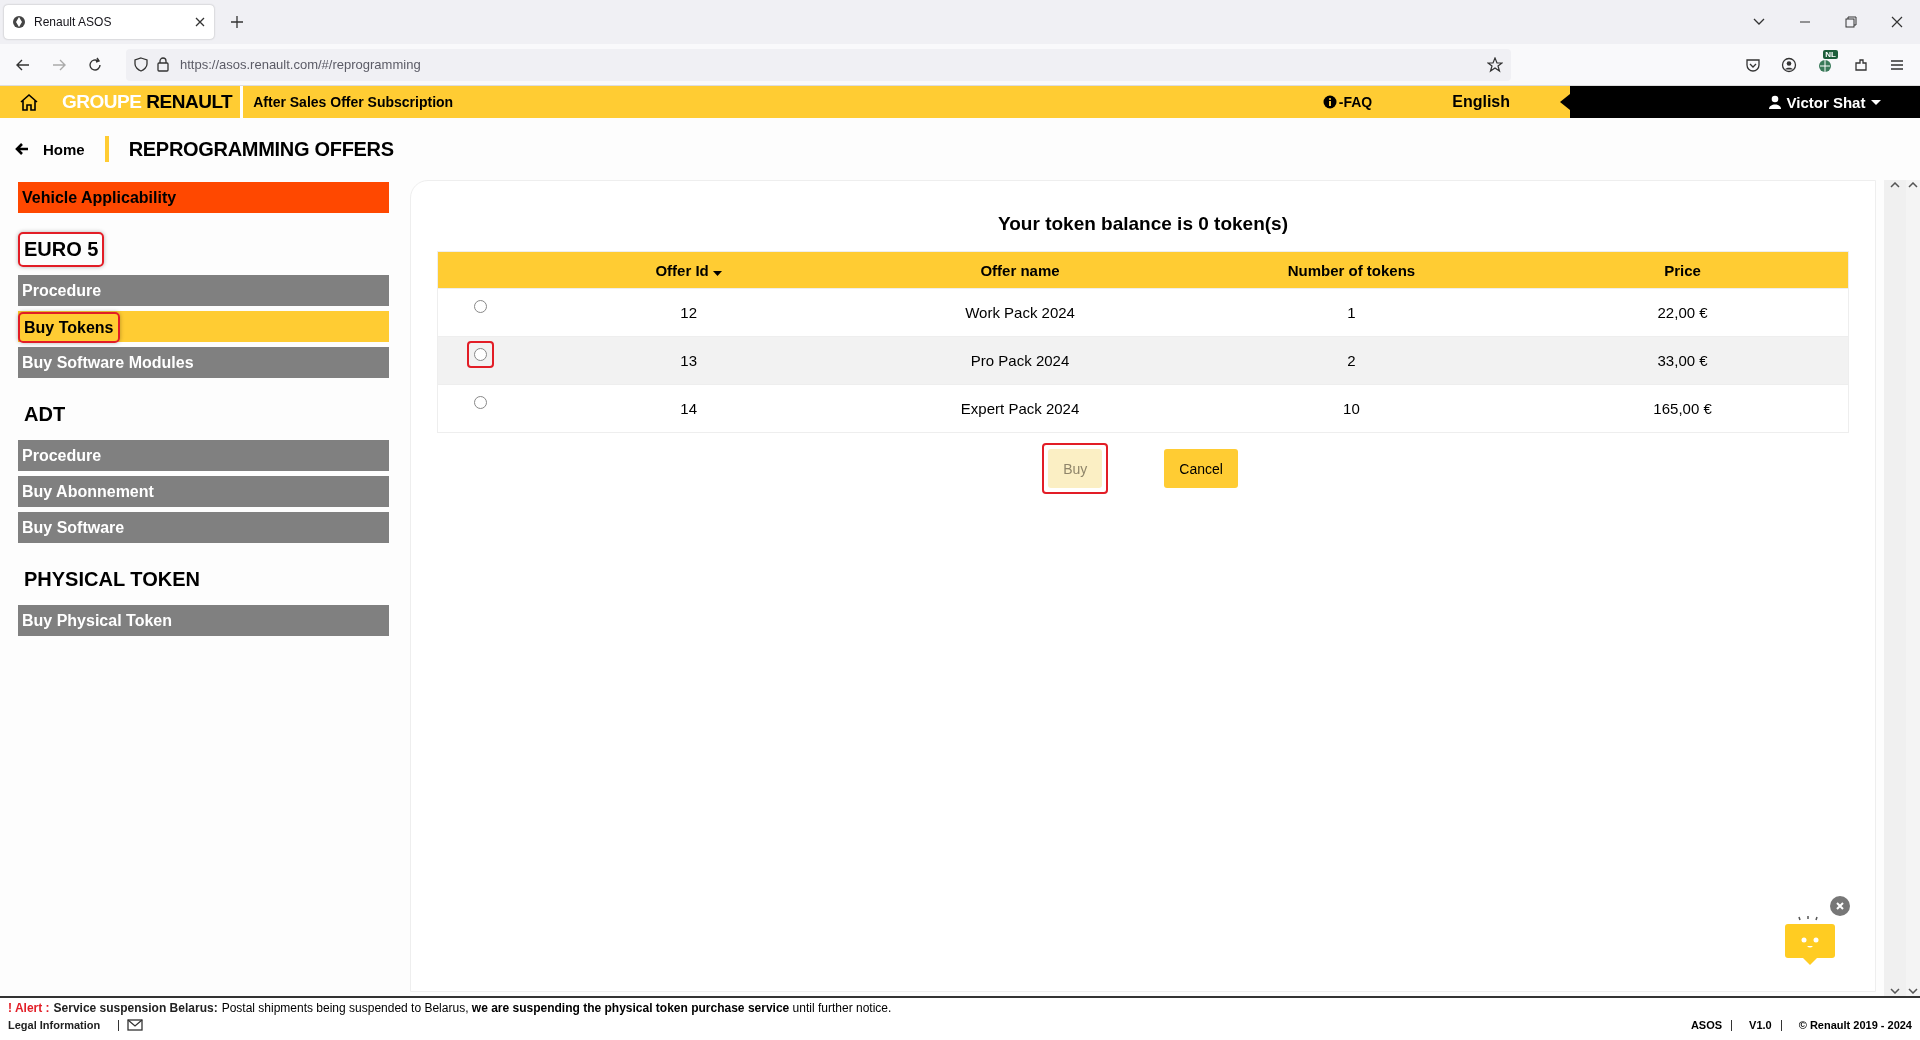 The width and height of the screenshot is (1920, 1040). Describe the element at coordinates (717, 273) in the screenshot. I see `sort-caret-icon` at that location.